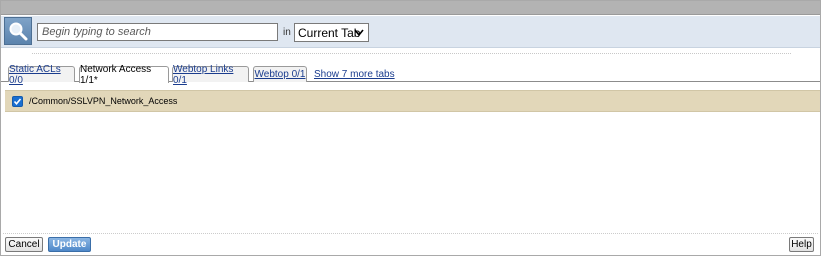  What do you see at coordinates (157, 32) in the screenshot?
I see `search-input` at bounding box center [157, 32].